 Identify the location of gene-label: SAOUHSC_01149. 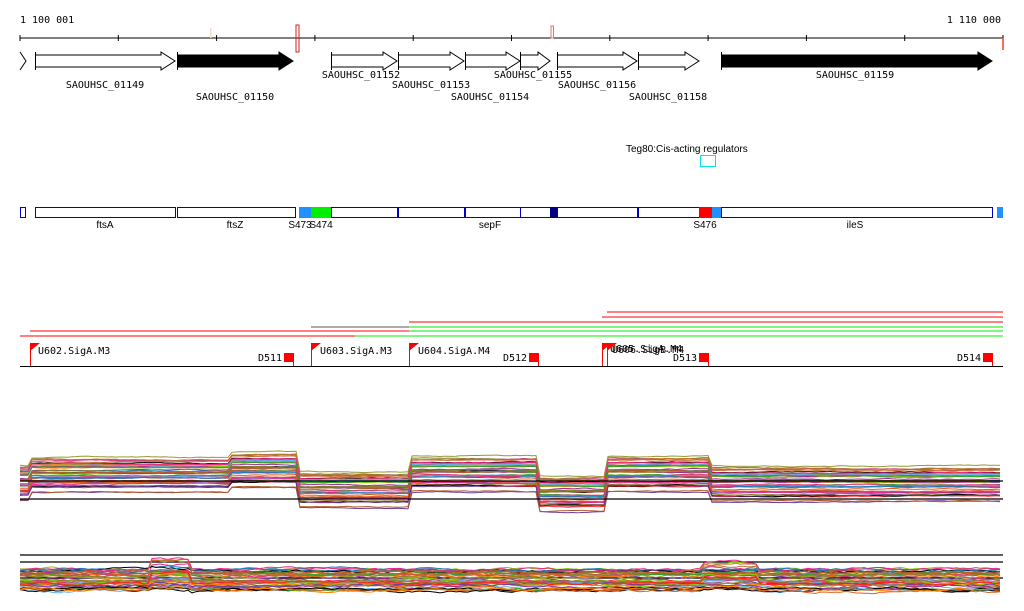
(105, 85).